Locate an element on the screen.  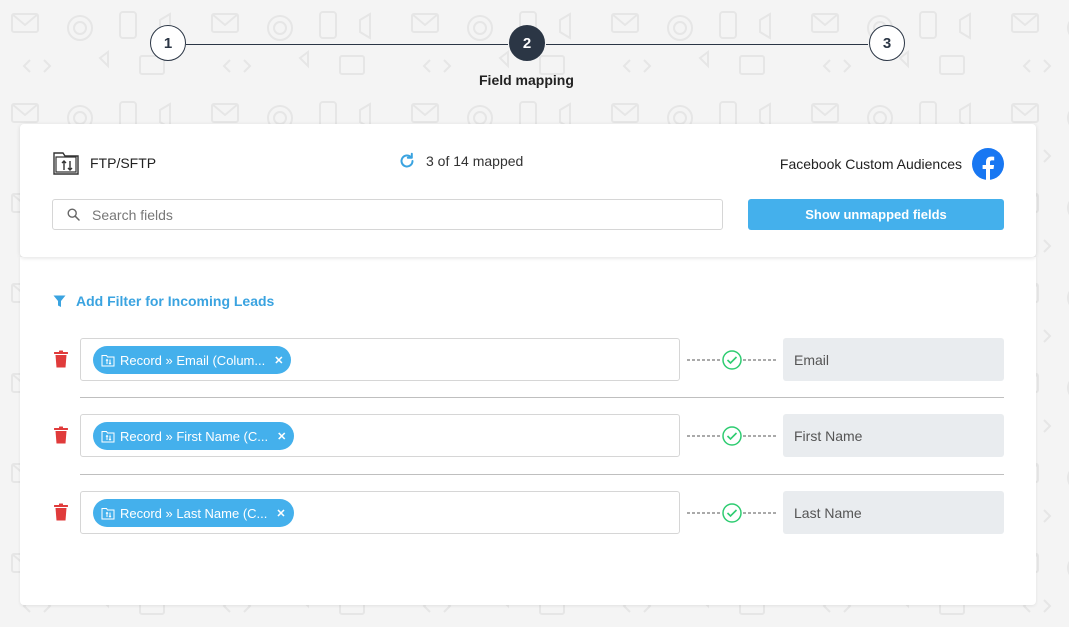
search-box is located at coordinates (387, 214).